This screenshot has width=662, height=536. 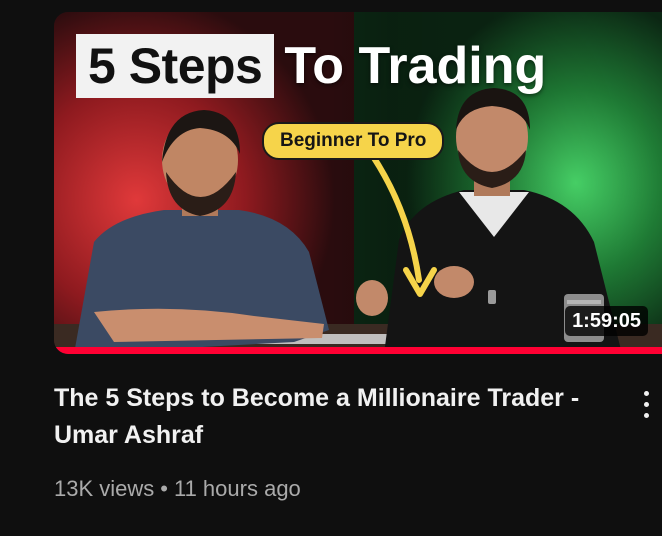 I want to click on view-count: 13K views, so click(x=104, y=488).